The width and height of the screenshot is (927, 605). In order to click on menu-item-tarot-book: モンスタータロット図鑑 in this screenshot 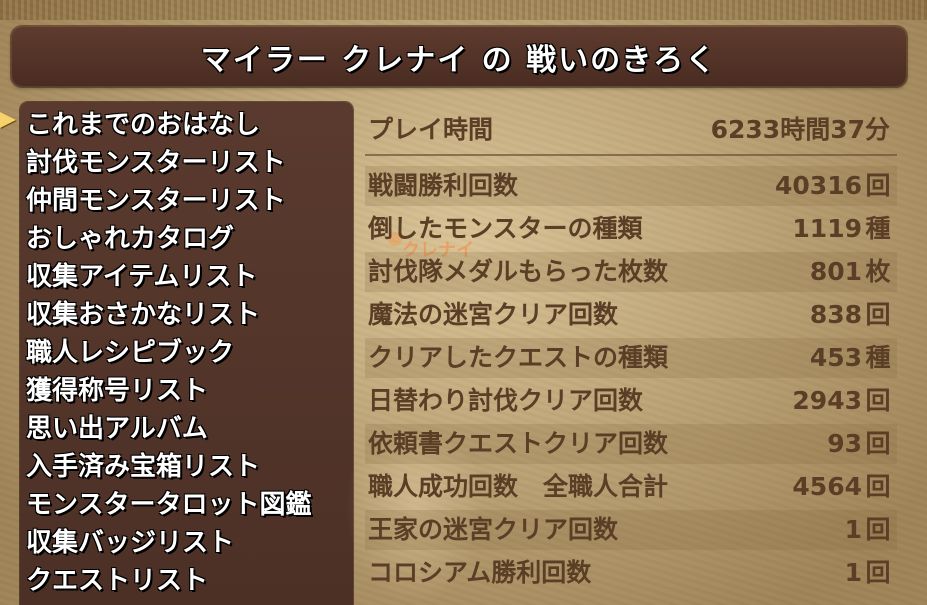, I will do `click(168, 505)`.